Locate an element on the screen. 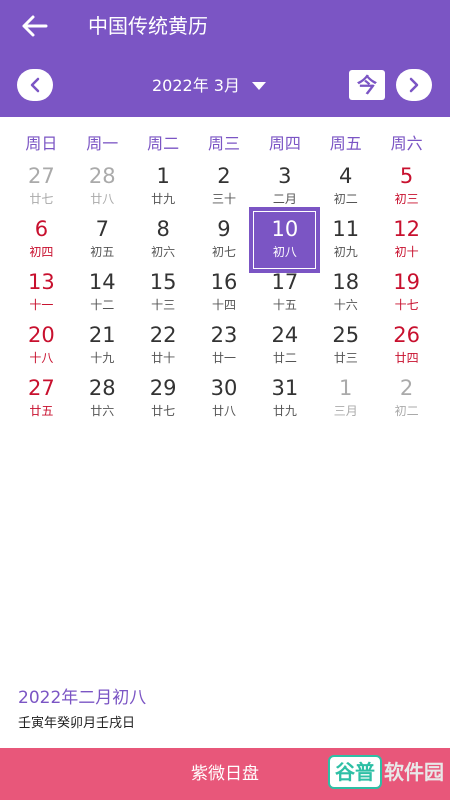  calendar-day: 18 十六 is located at coordinates (345, 289).